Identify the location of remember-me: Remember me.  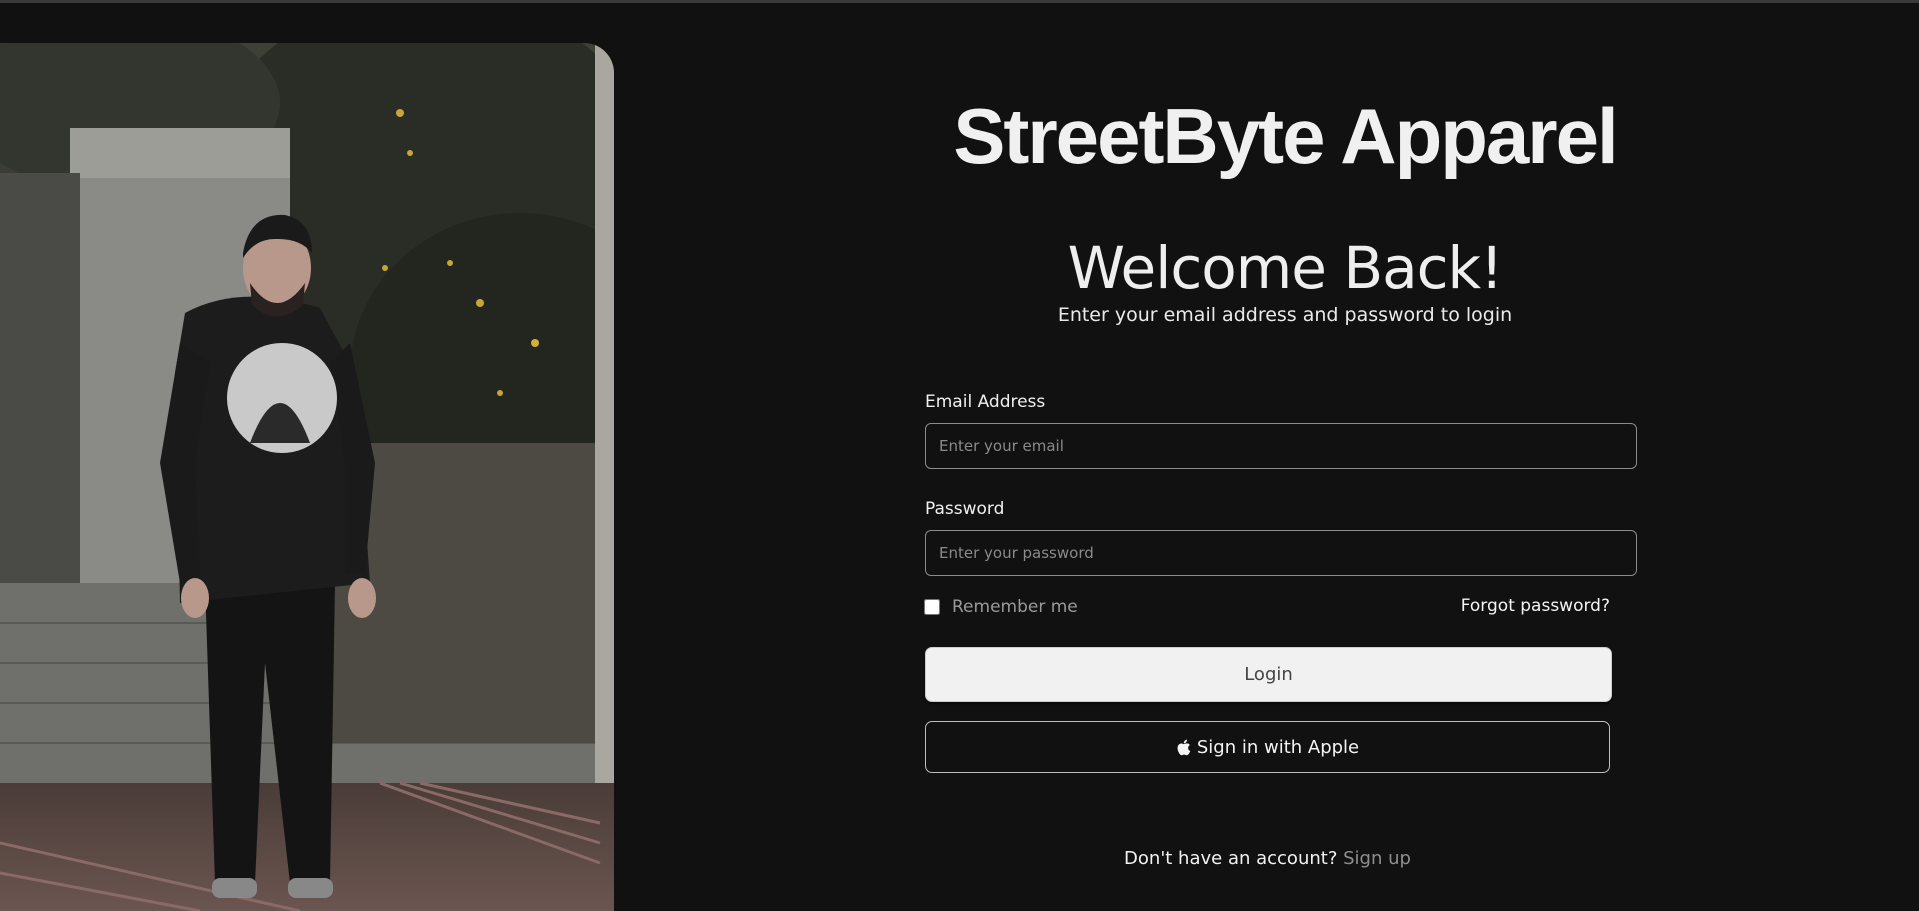
(1001, 607).